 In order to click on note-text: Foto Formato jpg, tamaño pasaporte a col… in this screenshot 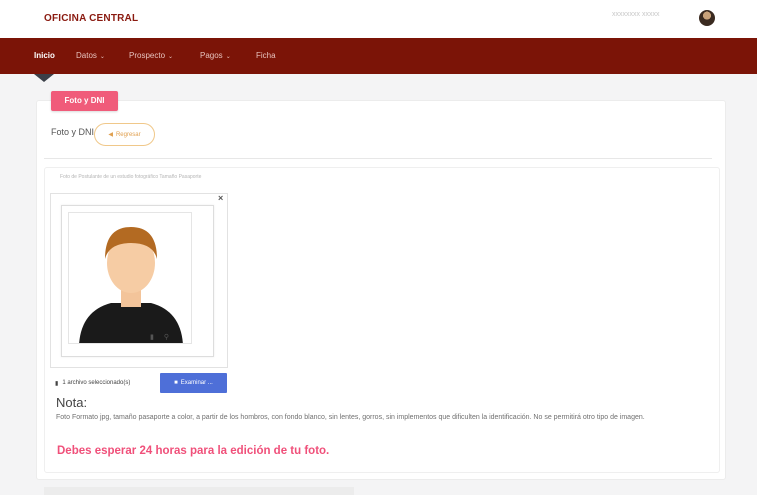, I will do `click(350, 417)`.